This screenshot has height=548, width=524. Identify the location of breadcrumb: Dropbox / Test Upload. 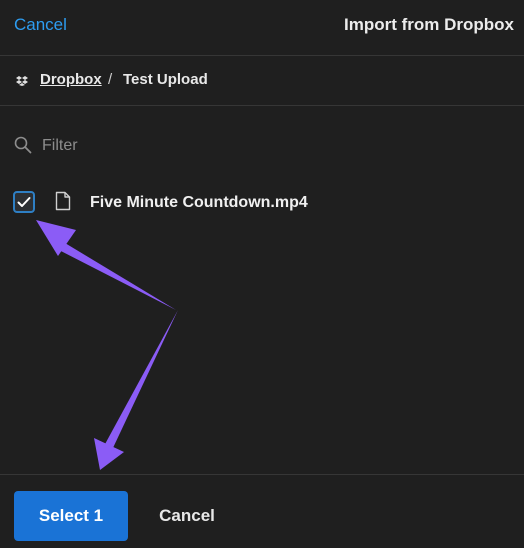
(262, 81).